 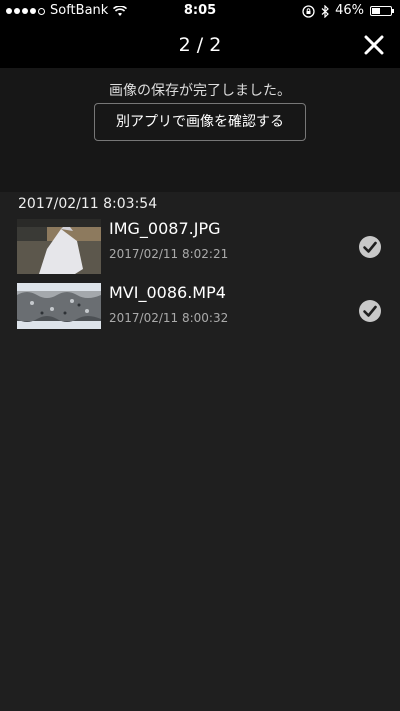 What do you see at coordinates (374, 45) in the screenshot?
I see `close-icon` at bounding box center [374, 45].